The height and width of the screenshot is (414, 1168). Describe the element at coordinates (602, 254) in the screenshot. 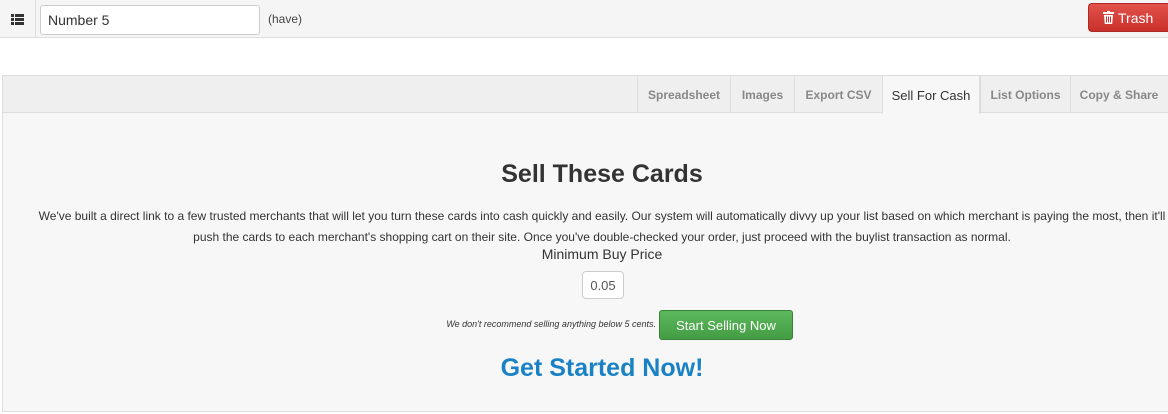

I see `minimum-buy-price-label: Minimum Buy Price` at that location.